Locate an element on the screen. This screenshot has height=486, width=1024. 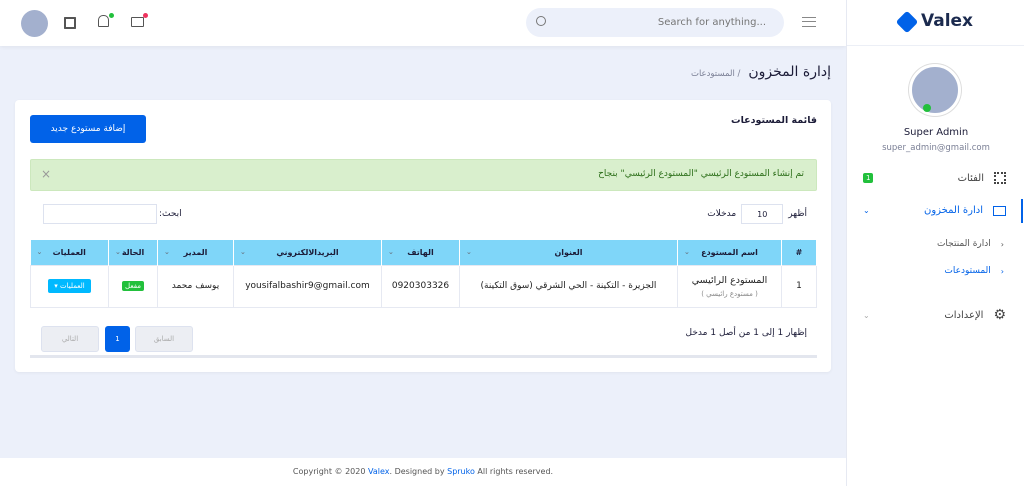
online-indicator is located at coordinates (927, 108).